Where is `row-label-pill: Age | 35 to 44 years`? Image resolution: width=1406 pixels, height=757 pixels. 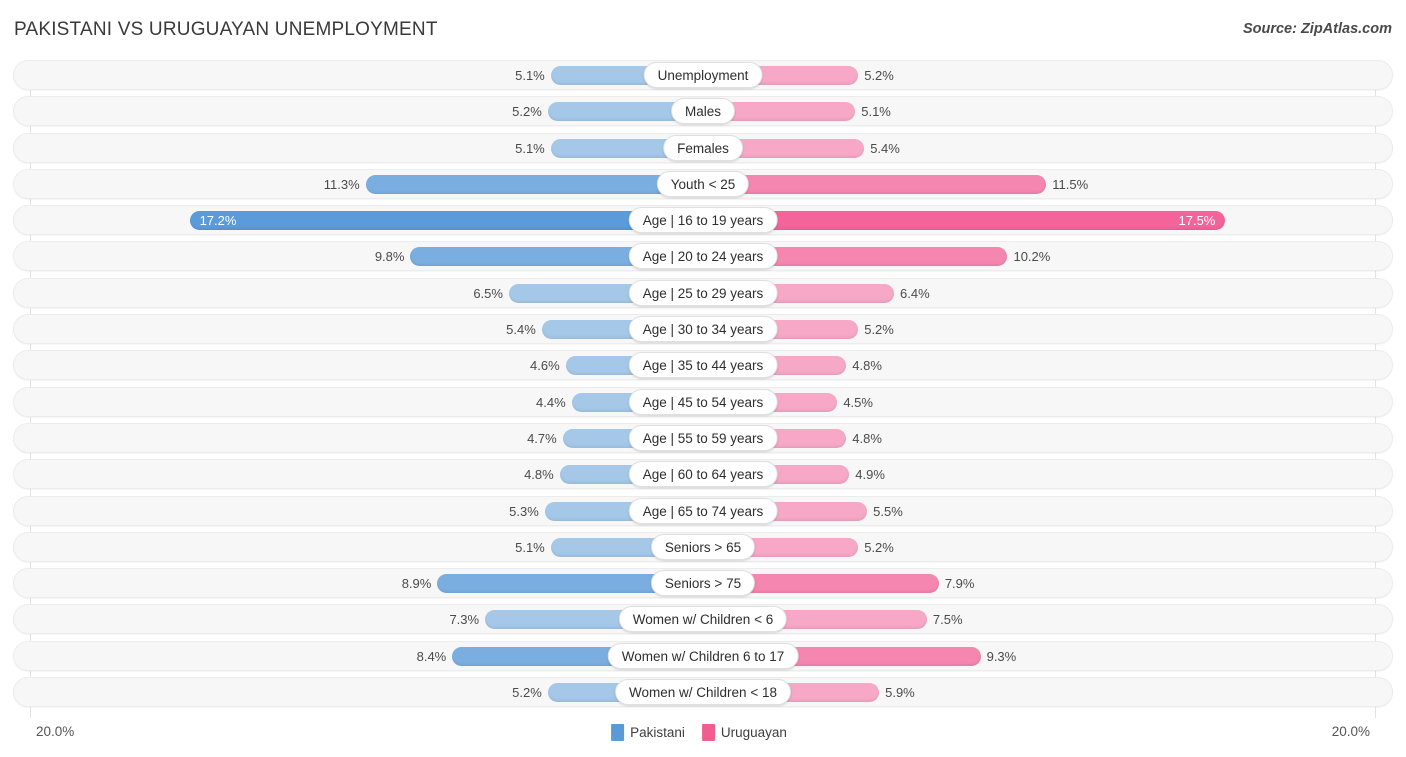
row-label-pill: Age | 35 to 44 years is located at coordinates (703, 365).